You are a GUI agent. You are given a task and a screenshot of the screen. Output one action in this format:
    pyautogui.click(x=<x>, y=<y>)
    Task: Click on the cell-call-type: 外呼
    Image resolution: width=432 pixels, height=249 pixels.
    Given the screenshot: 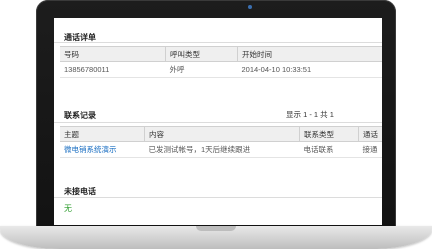 What is the action you would take?
    pyautogui.click(x=201, y=69)
    